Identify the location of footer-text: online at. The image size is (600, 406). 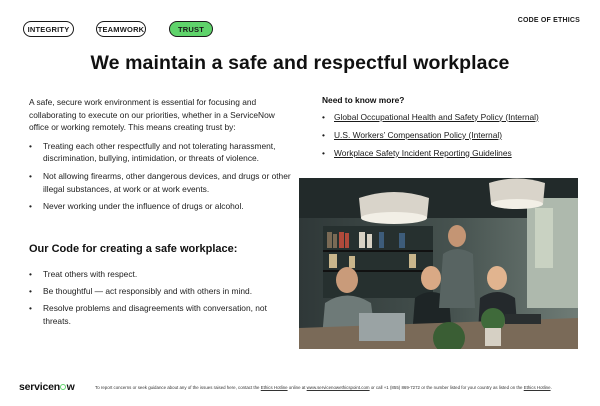
(297, 387).